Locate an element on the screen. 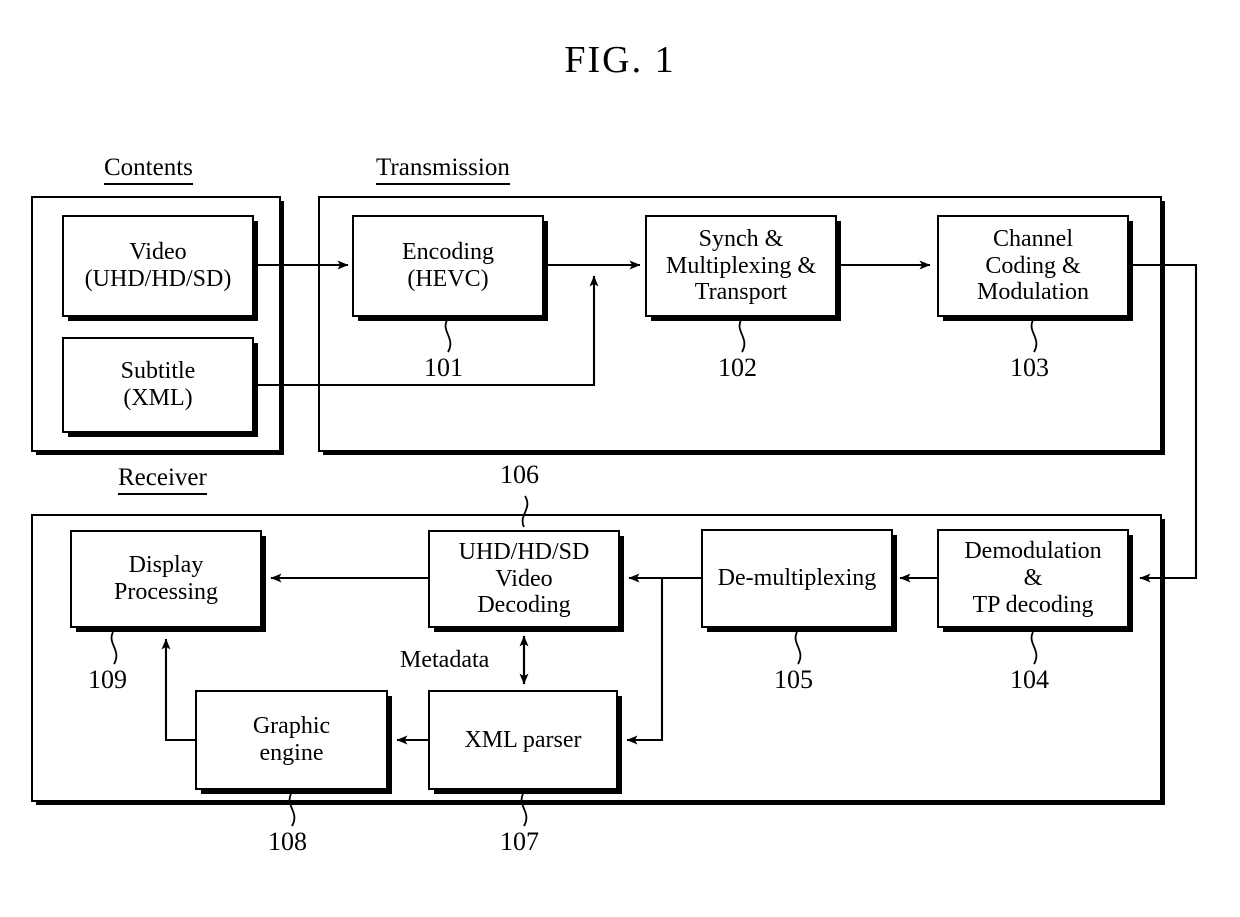 Image resolution: width=1240 pixels, height=917 pixels. block-demod-line2: & is located at coordinates (1033, 578).